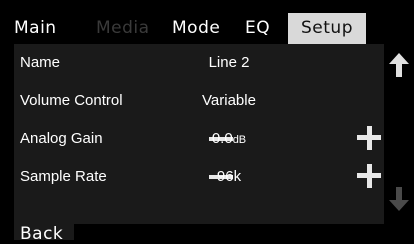  What do you see at coordinates (399, 65) in the screenshot?
I see `scroll-up-arrow-up-icon` at bounding box center [399, 65].